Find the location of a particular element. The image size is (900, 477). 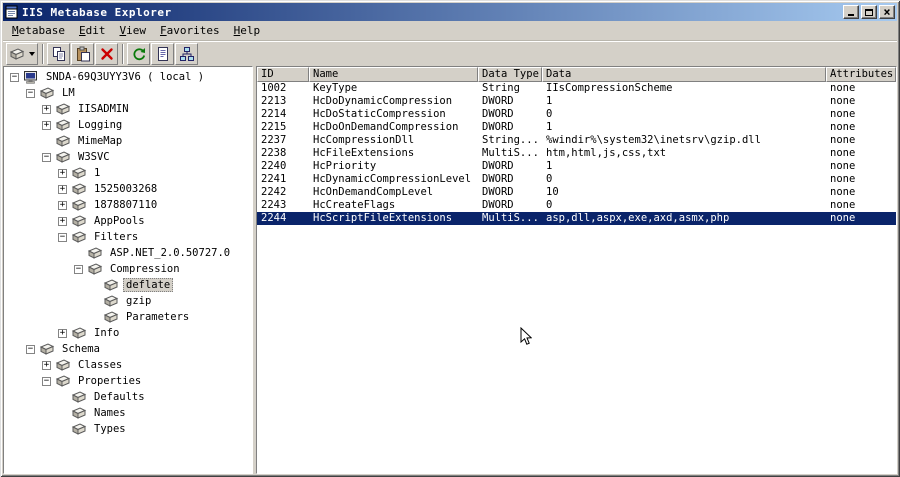

tree-item-defaults: Defaults is located at coordinates (128, 397).